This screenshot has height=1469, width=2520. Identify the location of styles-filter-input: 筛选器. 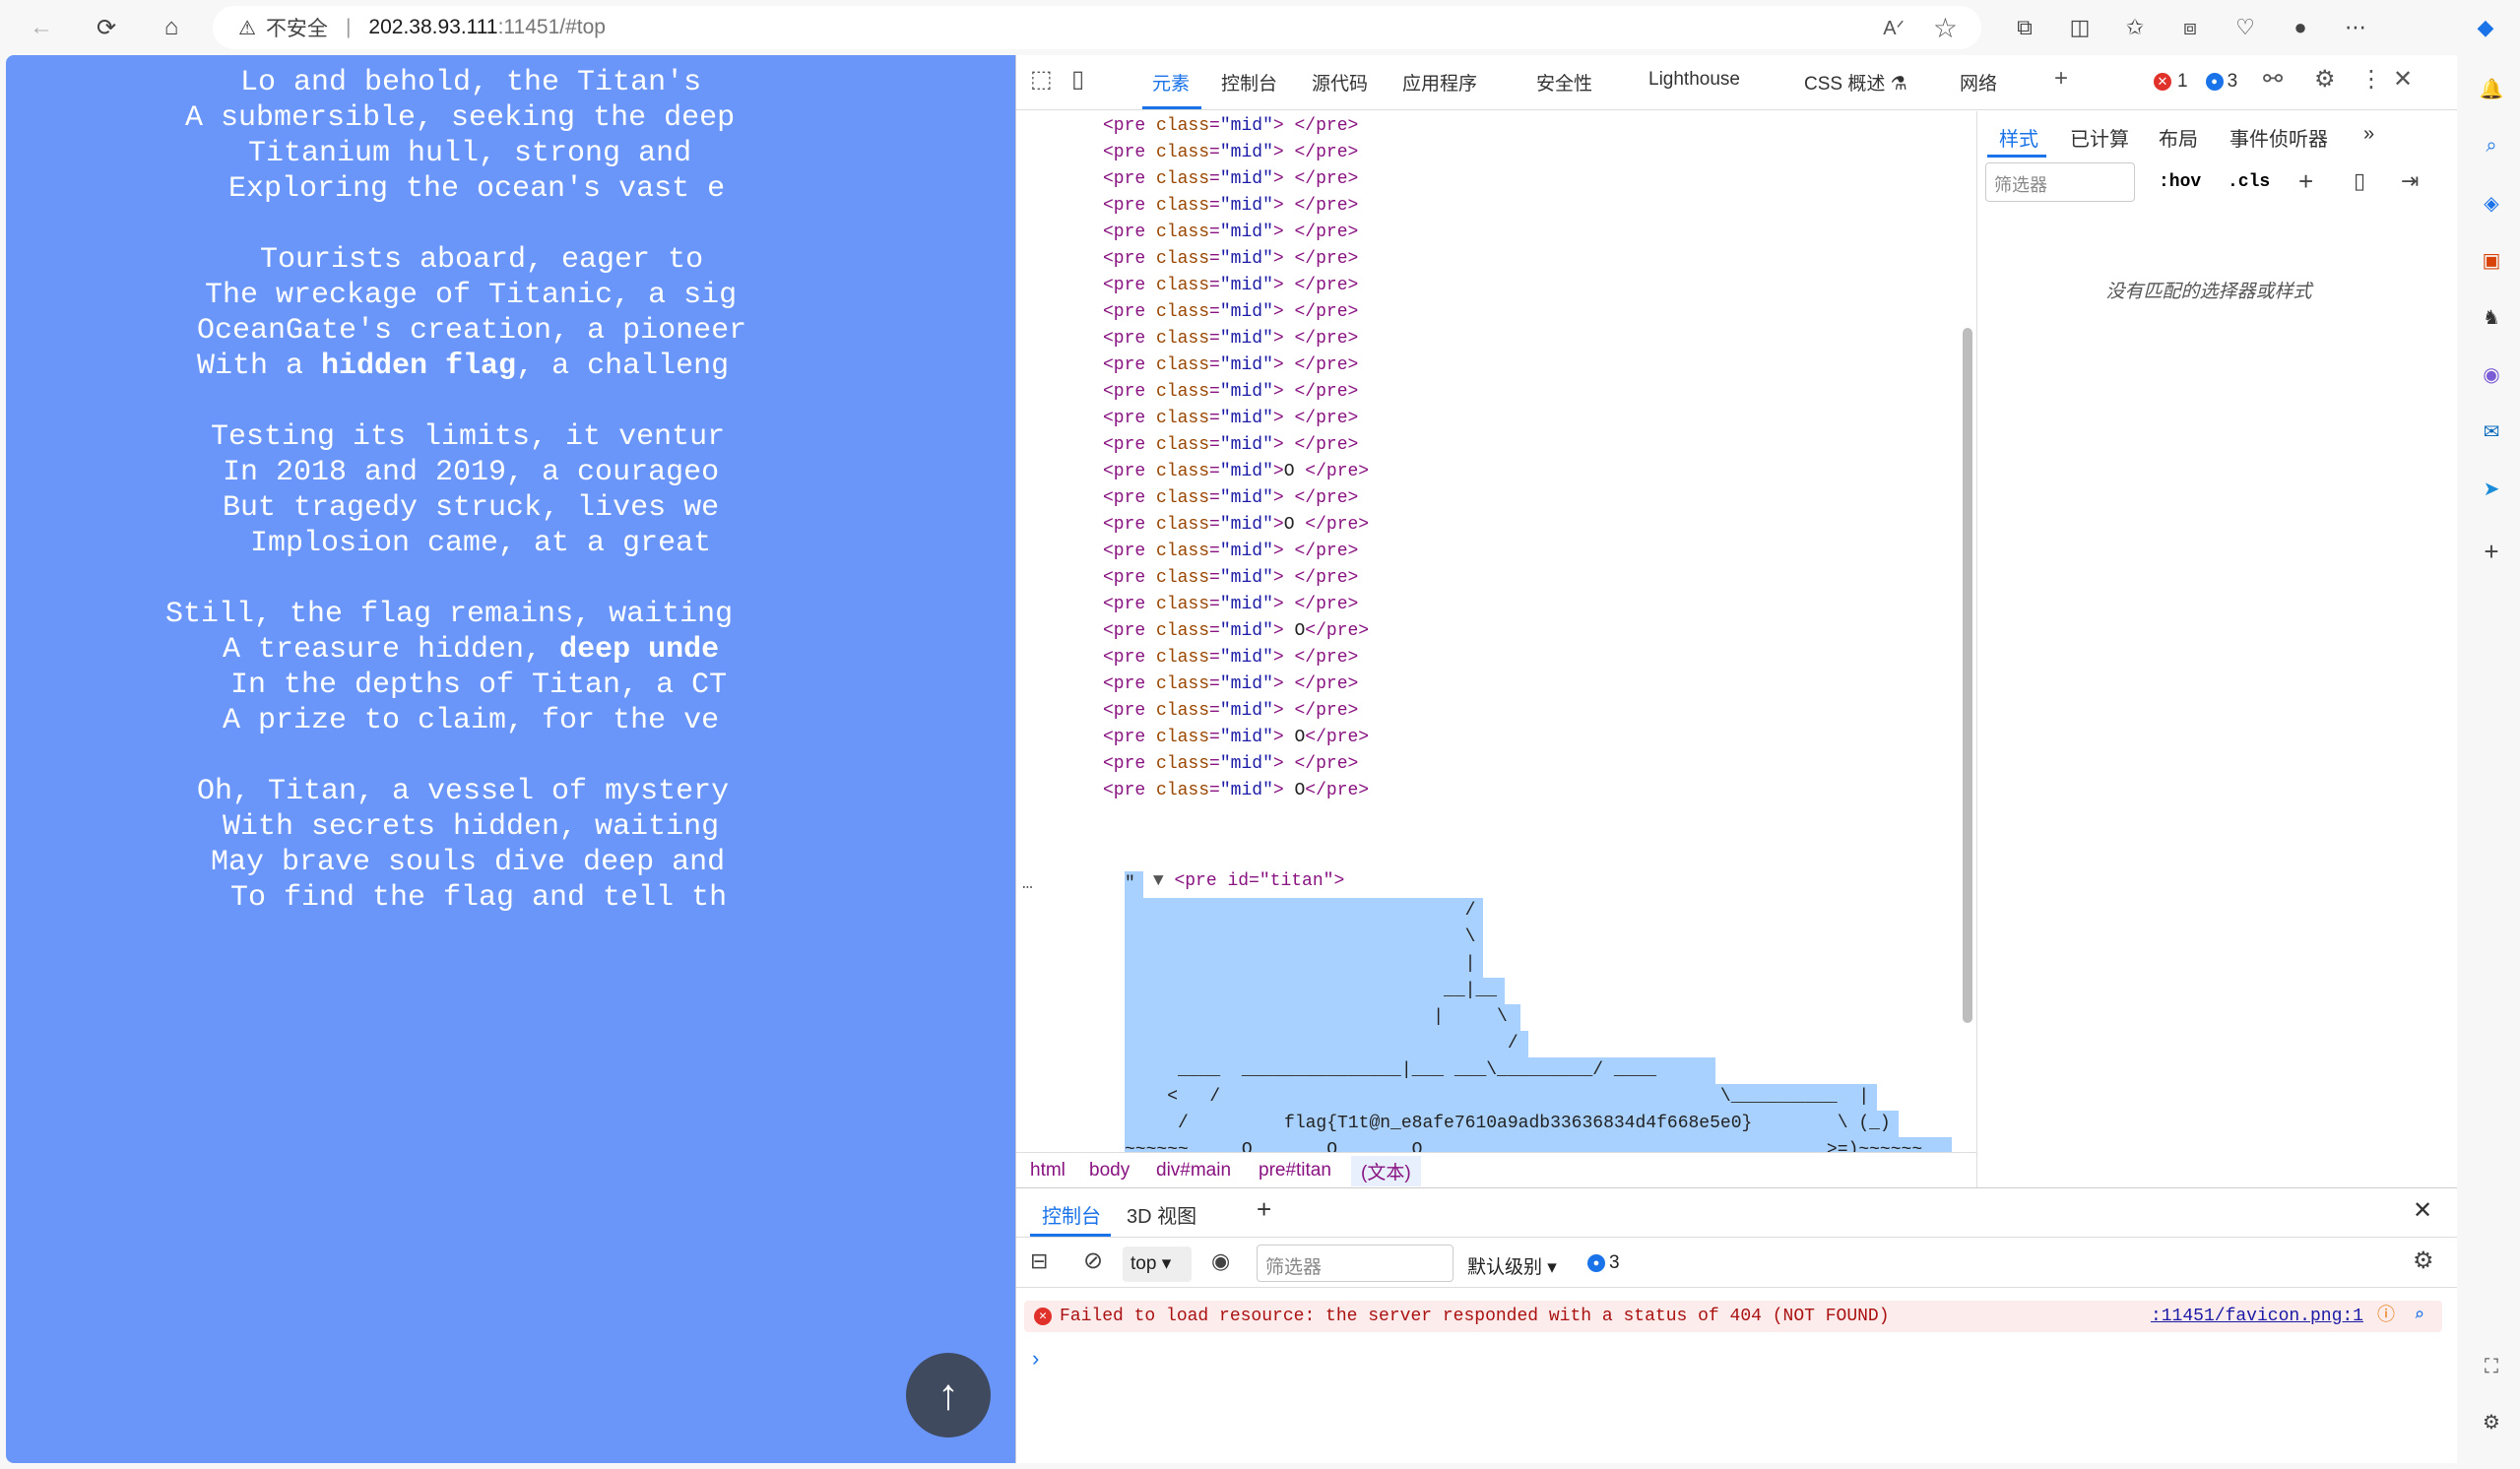
(2060, 182).